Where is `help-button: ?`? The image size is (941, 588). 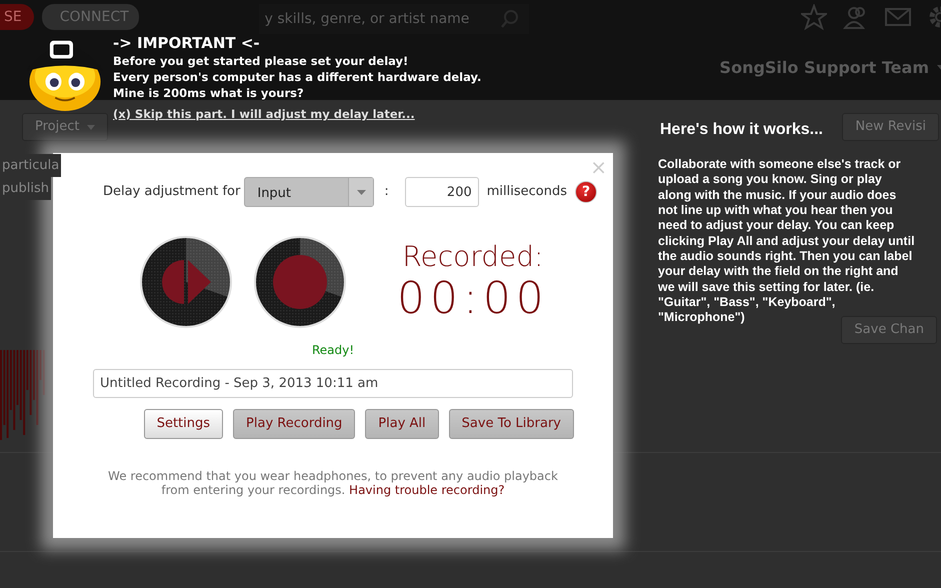 help-button: ? is located at coordinates (586, 192).